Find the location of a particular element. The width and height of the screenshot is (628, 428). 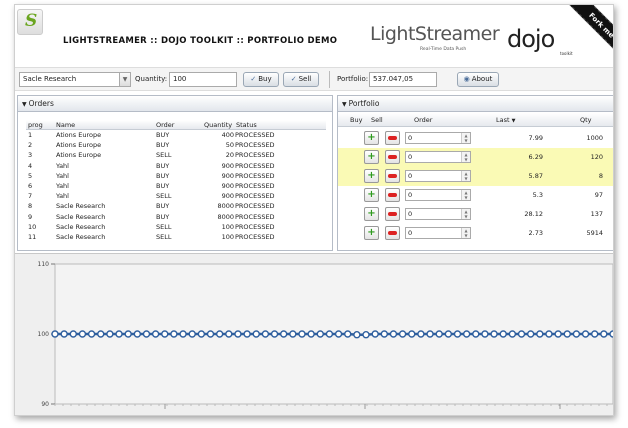

dojo-logo: dojo is located at coordinates (531, 39).